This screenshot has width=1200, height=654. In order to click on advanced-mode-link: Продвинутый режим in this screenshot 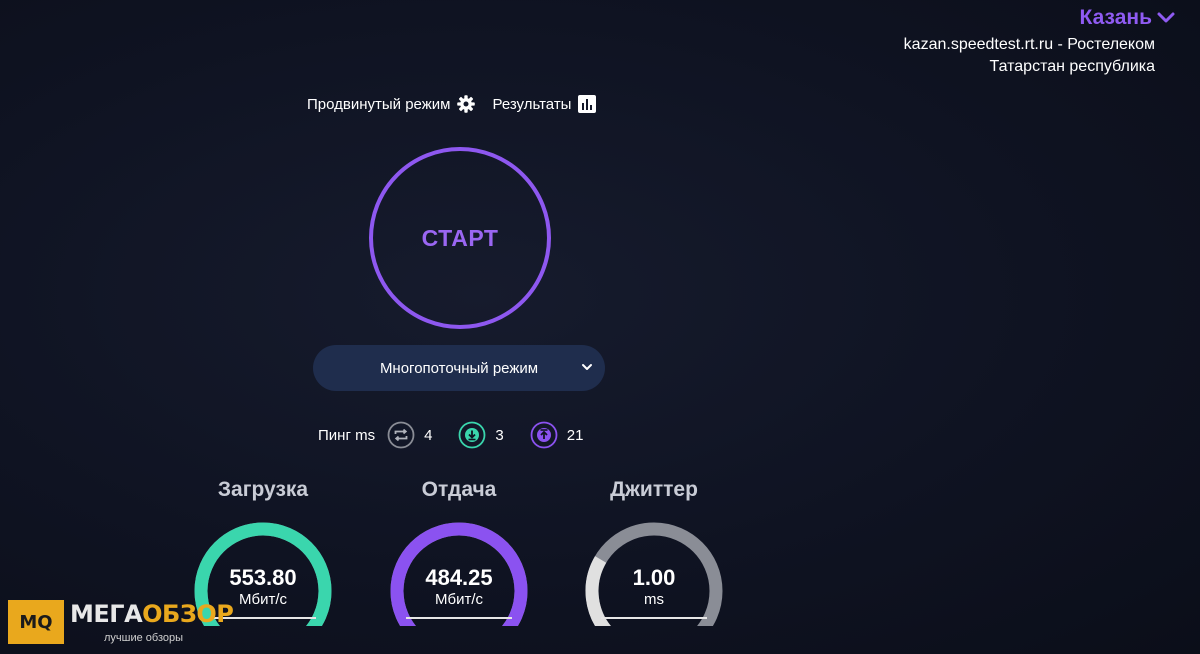, I will do `click(391, 104)`.